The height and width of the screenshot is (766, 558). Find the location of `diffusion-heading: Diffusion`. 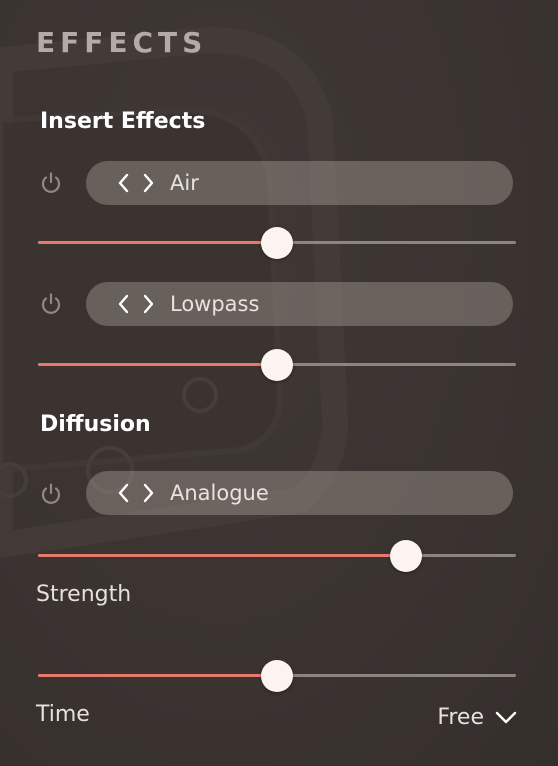

diffusion-heading: Diffusion is located at coordinates (95, 424).